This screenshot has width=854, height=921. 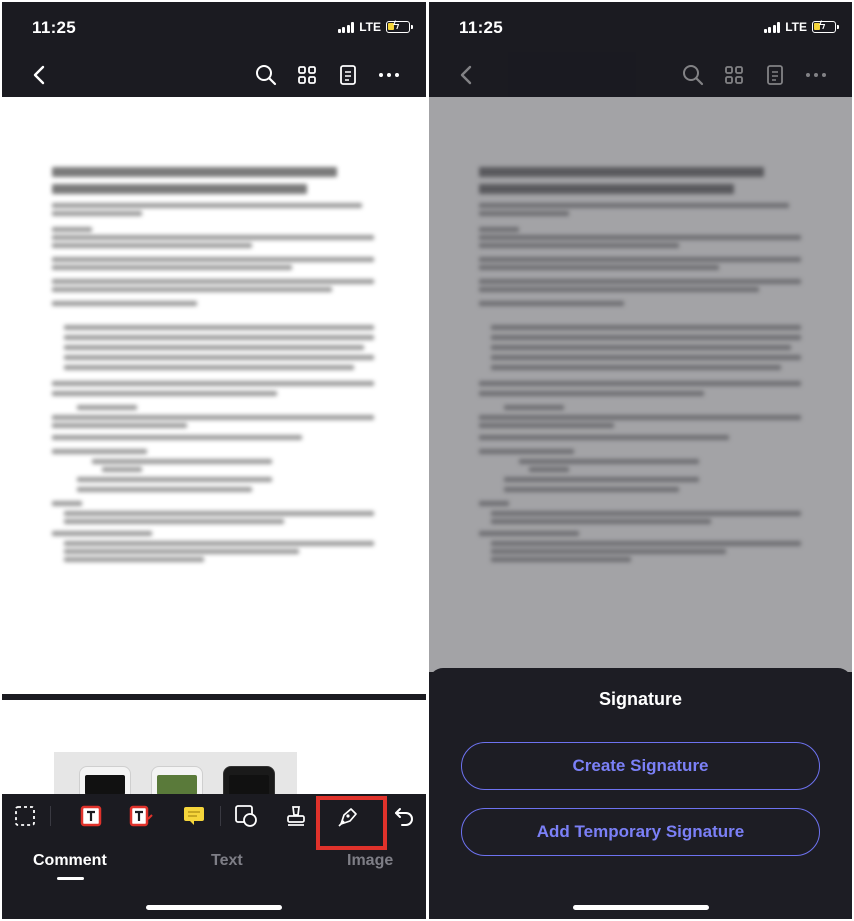 I want to click on shape-icon, so click(x=246, y=816).